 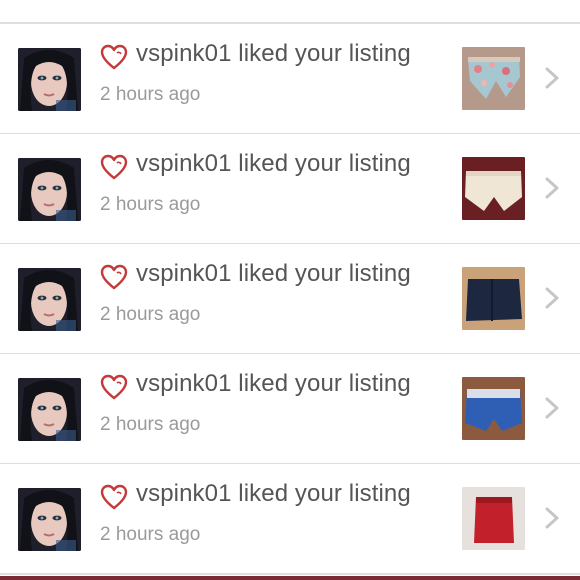 What do you see at coordinates (493, 298) in the screenshot?
I see `navy-skort-thumbnail` at bounding box center [493, 298].